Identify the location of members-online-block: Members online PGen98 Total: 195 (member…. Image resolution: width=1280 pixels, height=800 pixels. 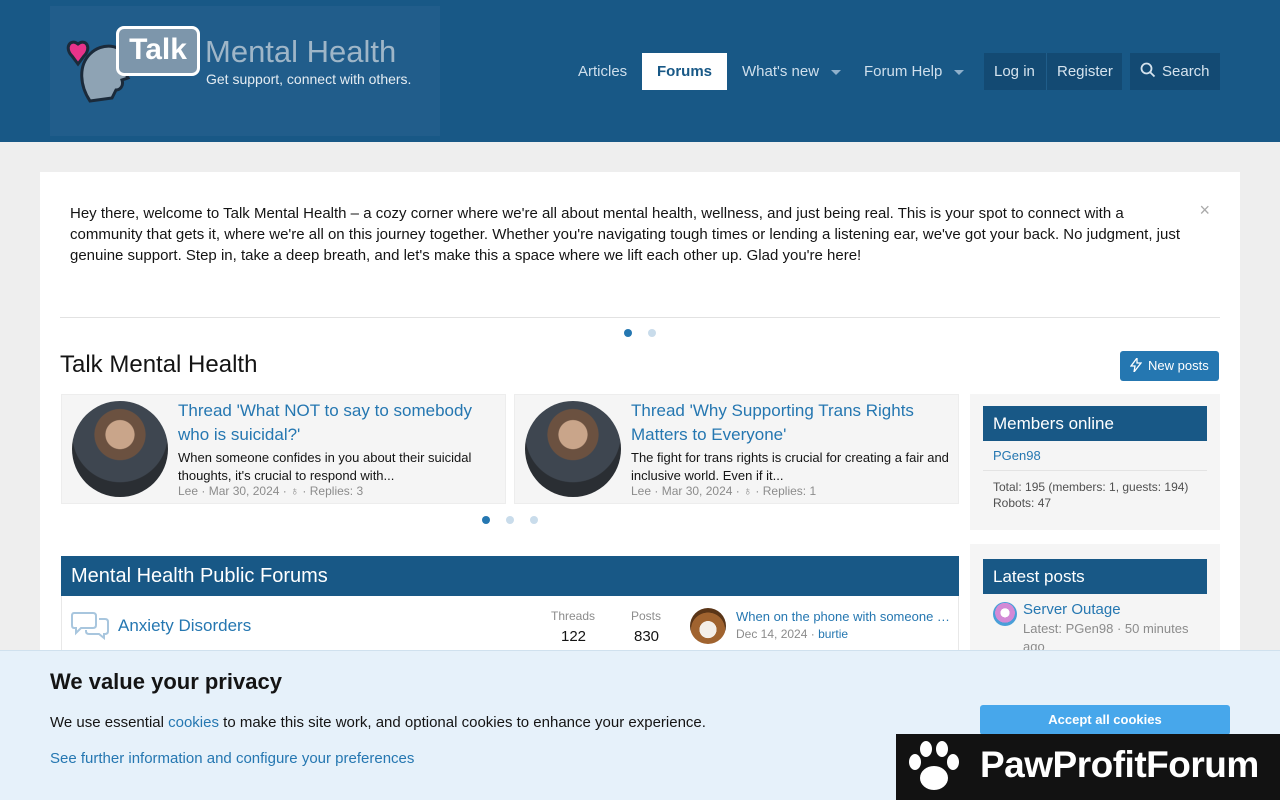
(1095, 462).